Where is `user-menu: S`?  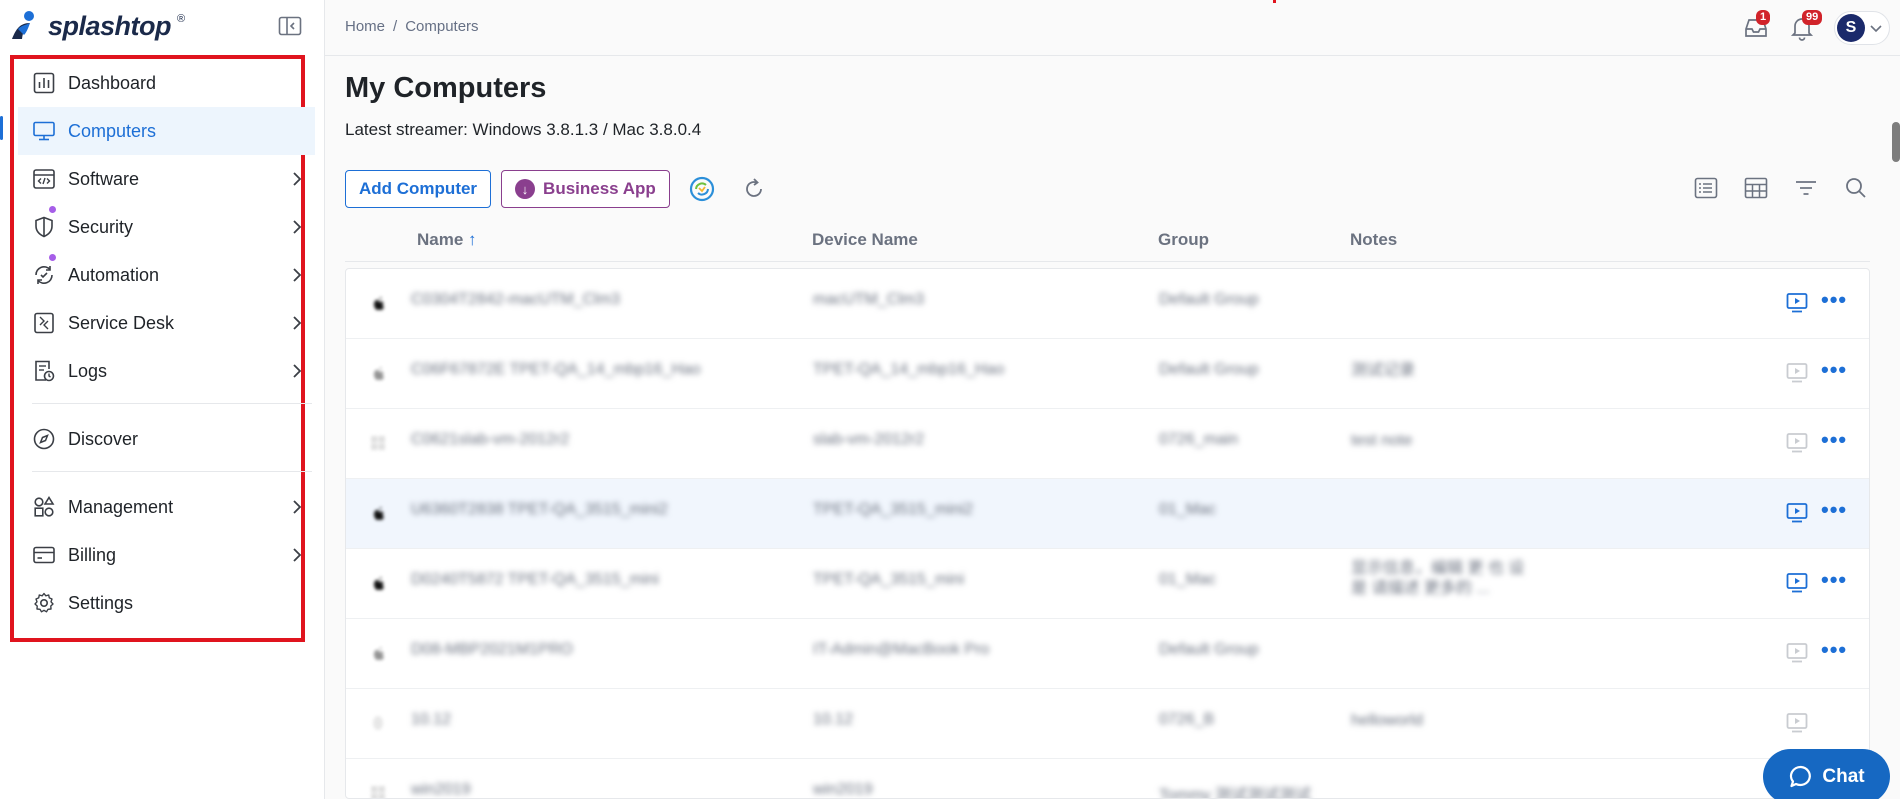
user-menu: S is located at coordinates (1862, 28).